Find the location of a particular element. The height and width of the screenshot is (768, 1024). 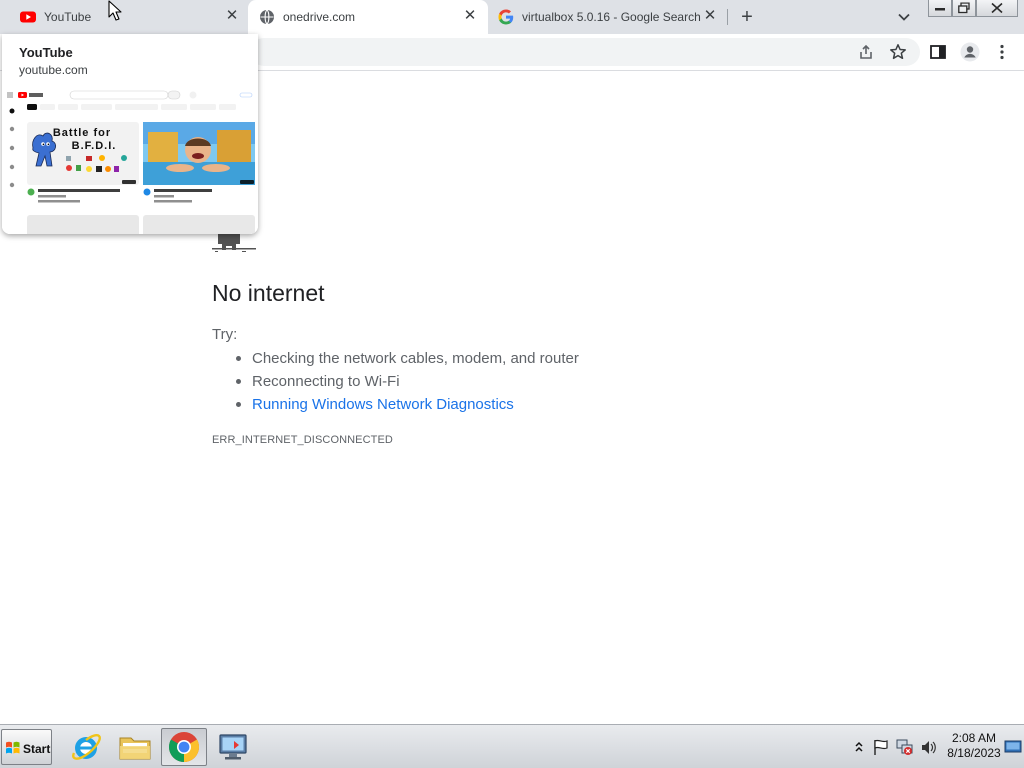

hover-card-preview: Battle for B.F.D.I. is located at coordinates (130, 160).